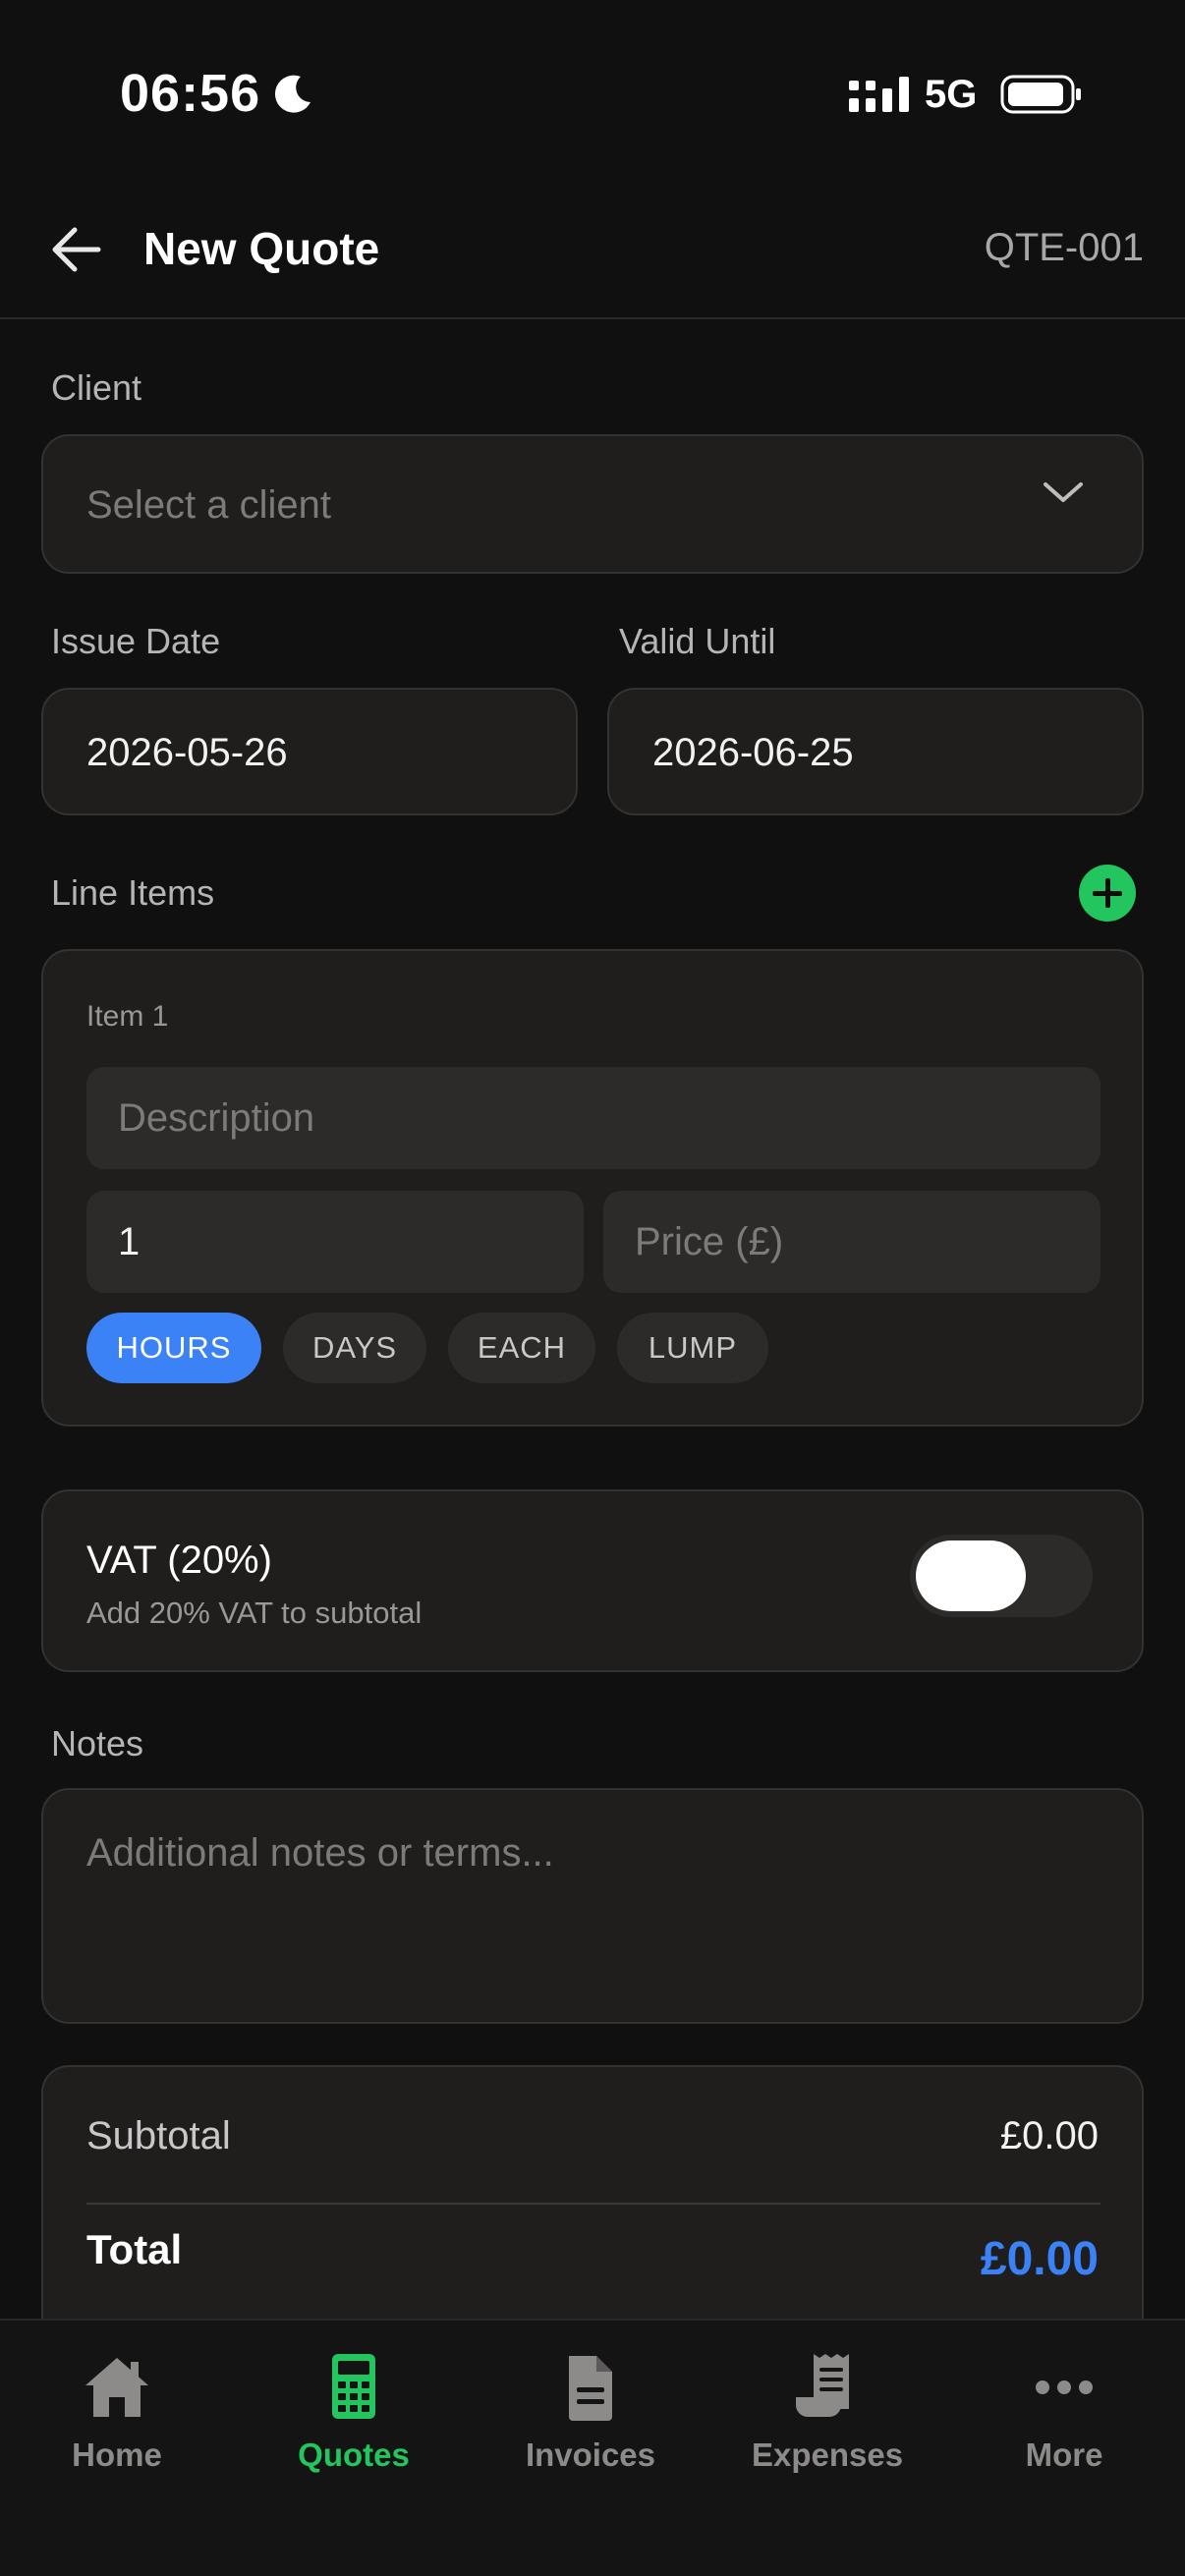 The height and width of the screenshot is (2576, 1185). Describe the element at coordinates (136, 641) in the screenshot. I see `issue-date-label: Issue Date` at that location.